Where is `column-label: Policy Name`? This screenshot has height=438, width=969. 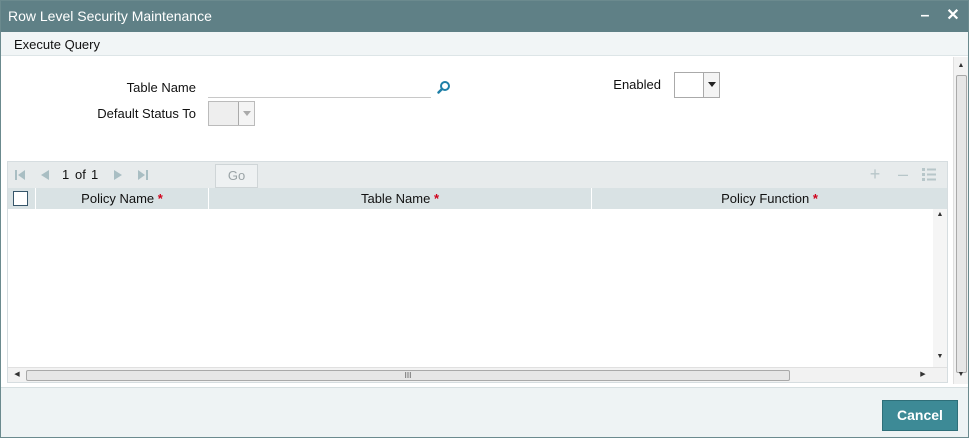
column-label: Policy Name is located at coordinates (118, 198).